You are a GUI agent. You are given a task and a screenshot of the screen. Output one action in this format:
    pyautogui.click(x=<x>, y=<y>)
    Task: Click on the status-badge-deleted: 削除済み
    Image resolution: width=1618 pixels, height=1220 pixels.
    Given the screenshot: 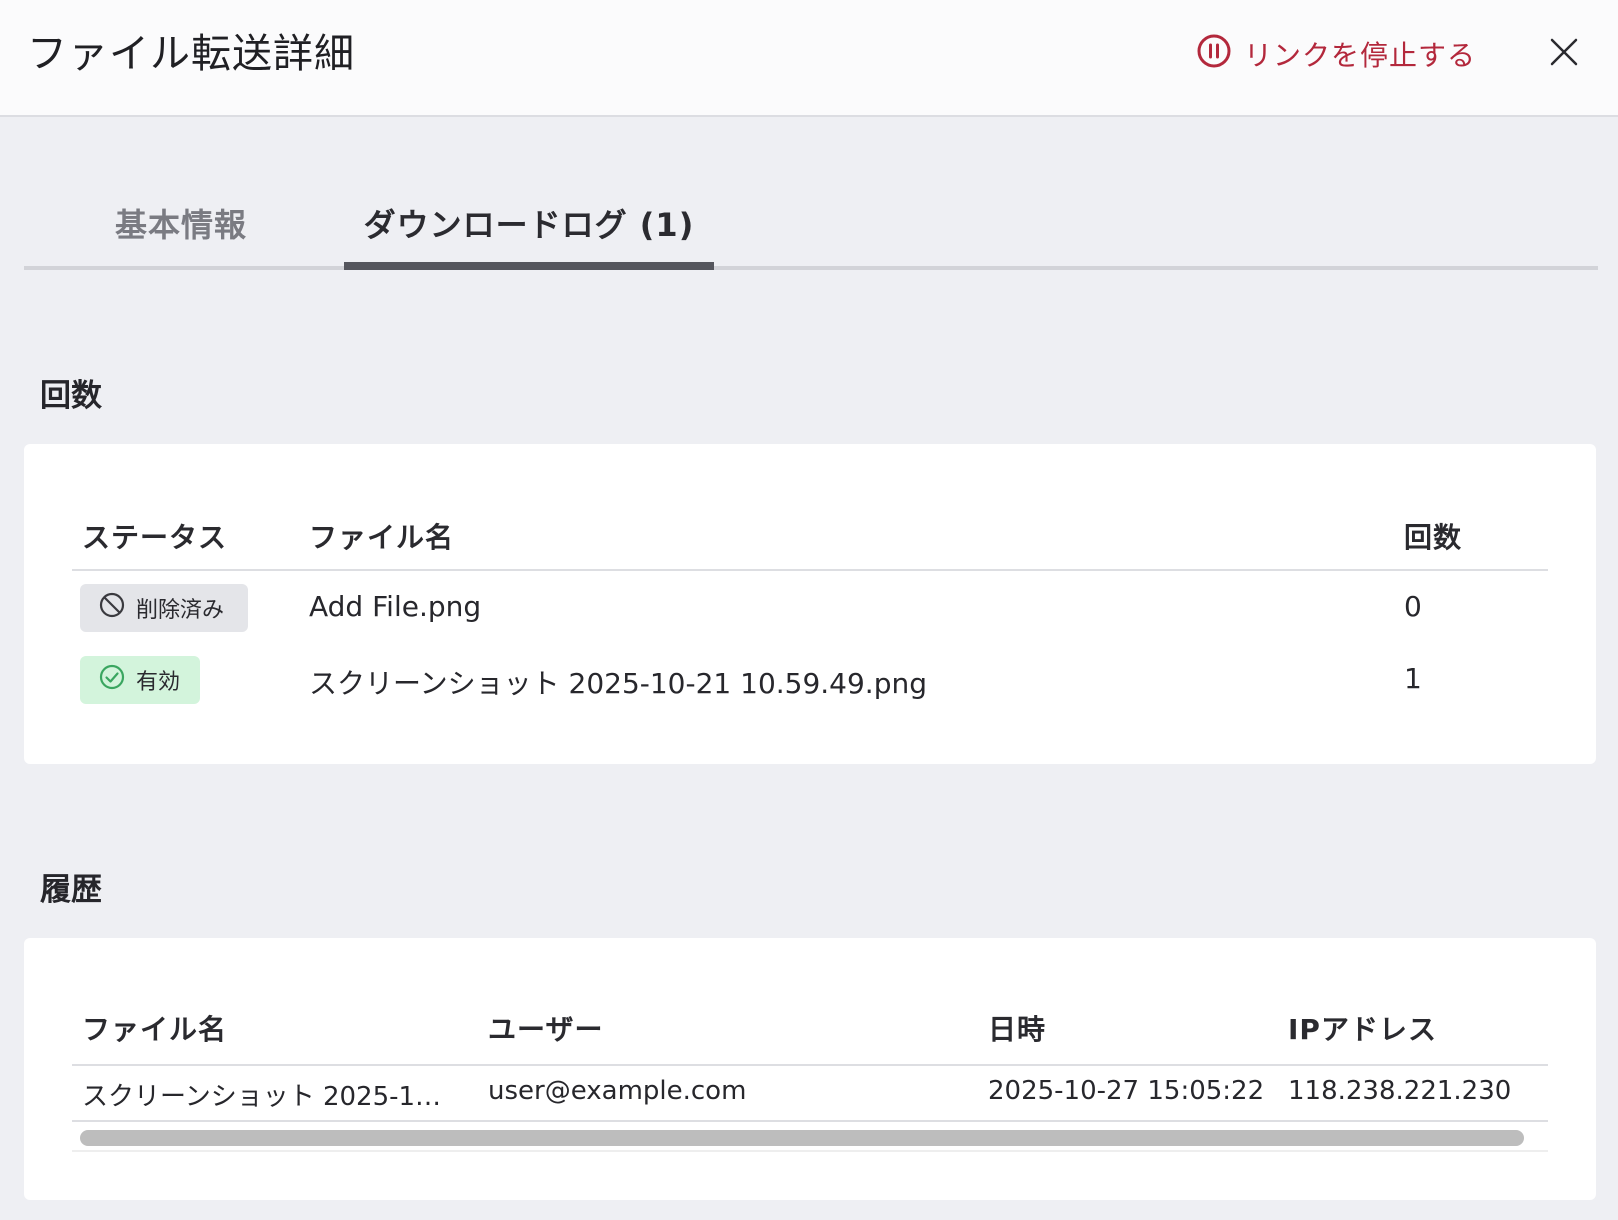 What is the action you would take?
    pyautogui.click(x=164, y=608)
    